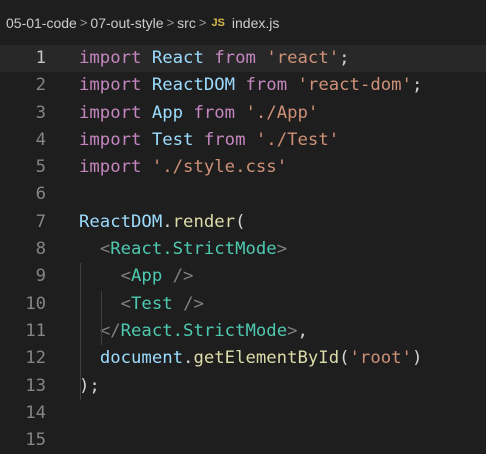 This screenshot has width=486, height=454. What do you see at coordinates (141, 358) in the screenshot?
I see `code-token: document` at bounding box center [141, 358].